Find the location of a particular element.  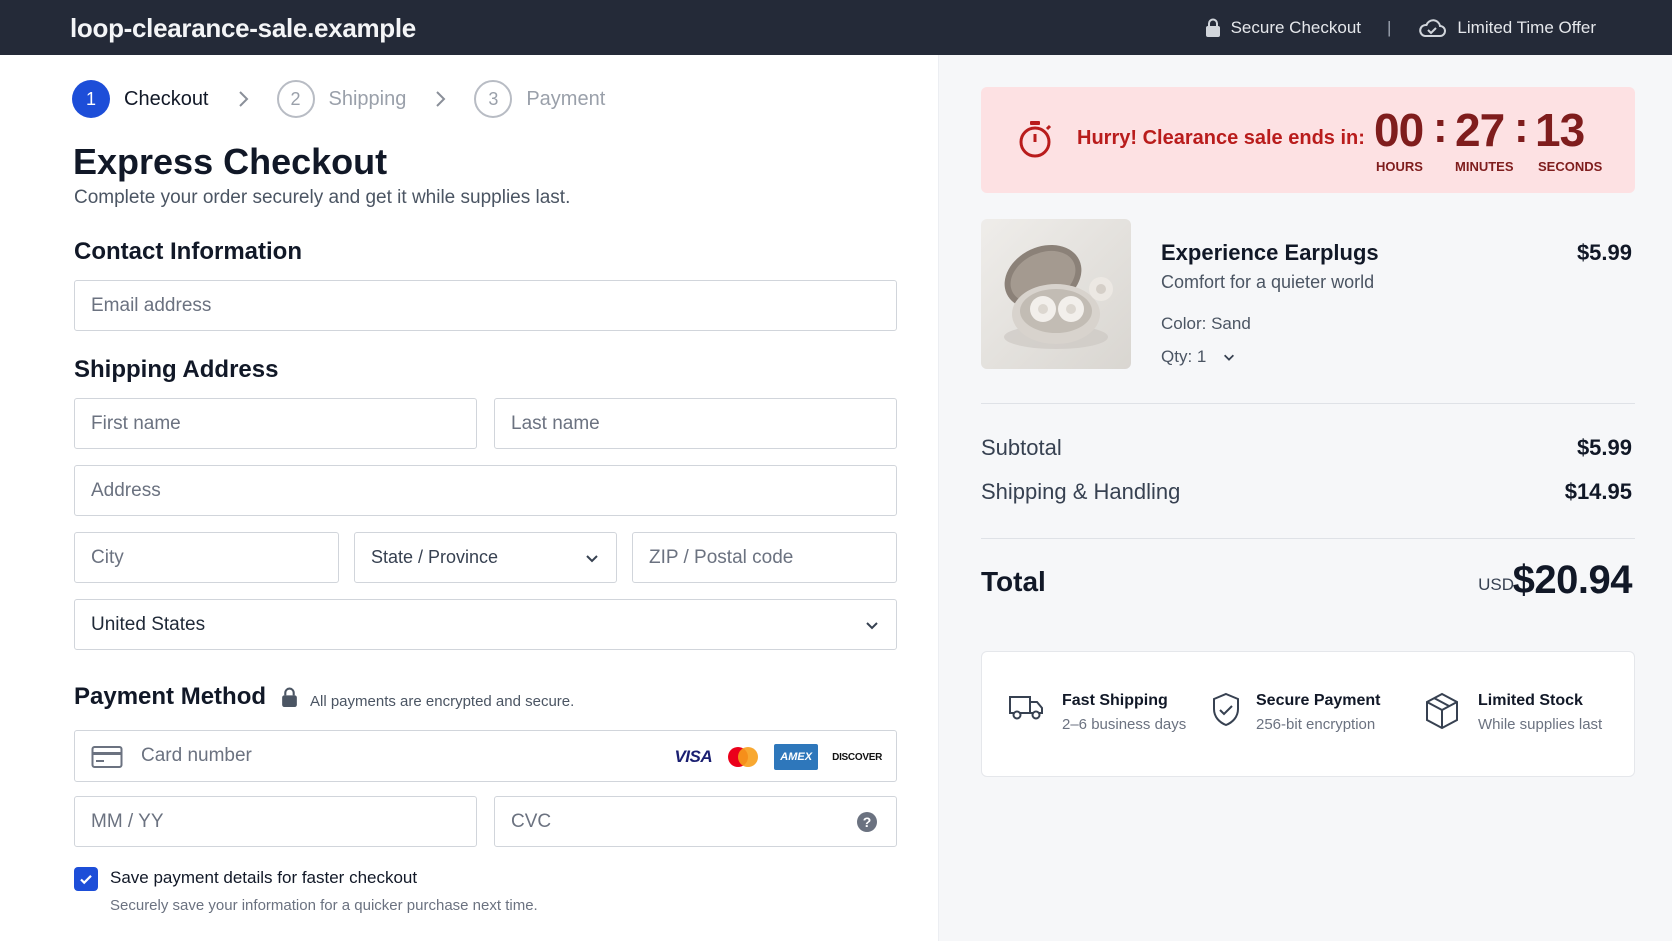

first-name-placeholder: First name is located at coordinates (136, 423).